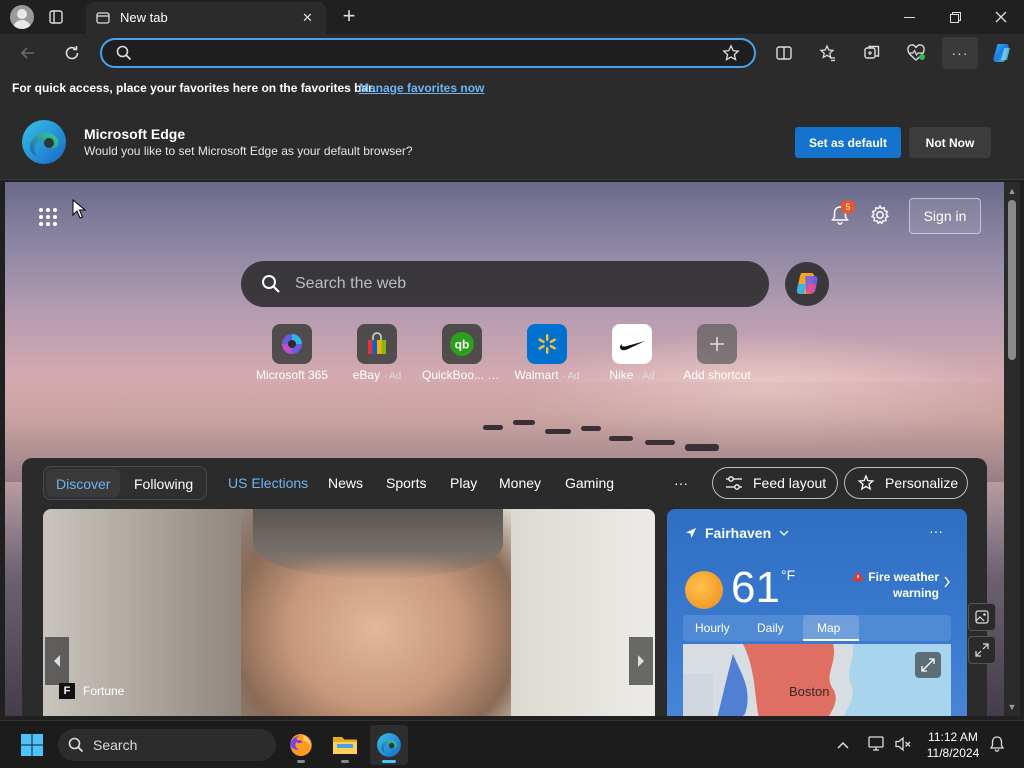 The image size is (1024, 768). Describe the element at coordinates (621, 375) in the screenshot. I see `shortcut-label: Nike` at that location.